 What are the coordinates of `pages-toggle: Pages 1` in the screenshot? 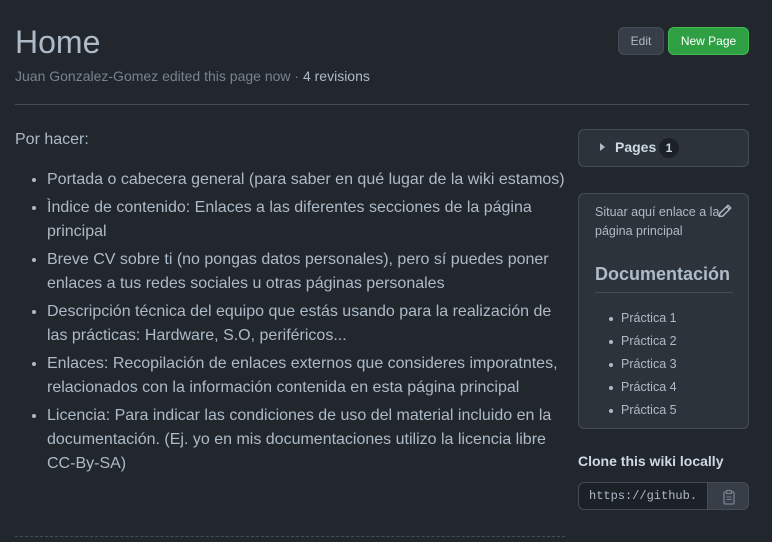 It's located at (663, 148).